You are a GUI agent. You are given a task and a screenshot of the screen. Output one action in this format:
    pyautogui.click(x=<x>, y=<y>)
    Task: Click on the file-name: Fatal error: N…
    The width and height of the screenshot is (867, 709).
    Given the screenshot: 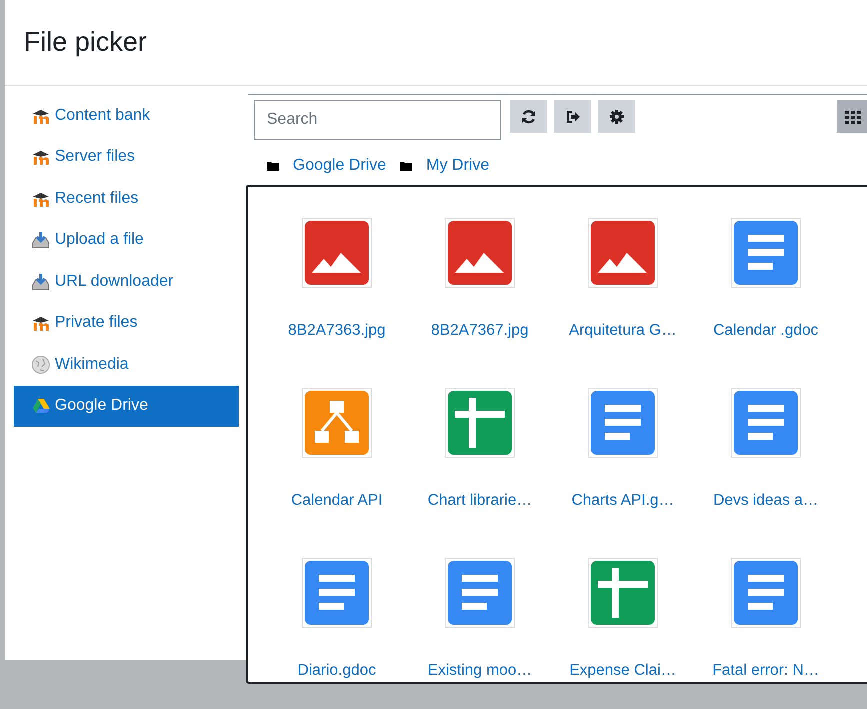 What is the action you would take?
    pyautogui.click(x=766, y=671)
    